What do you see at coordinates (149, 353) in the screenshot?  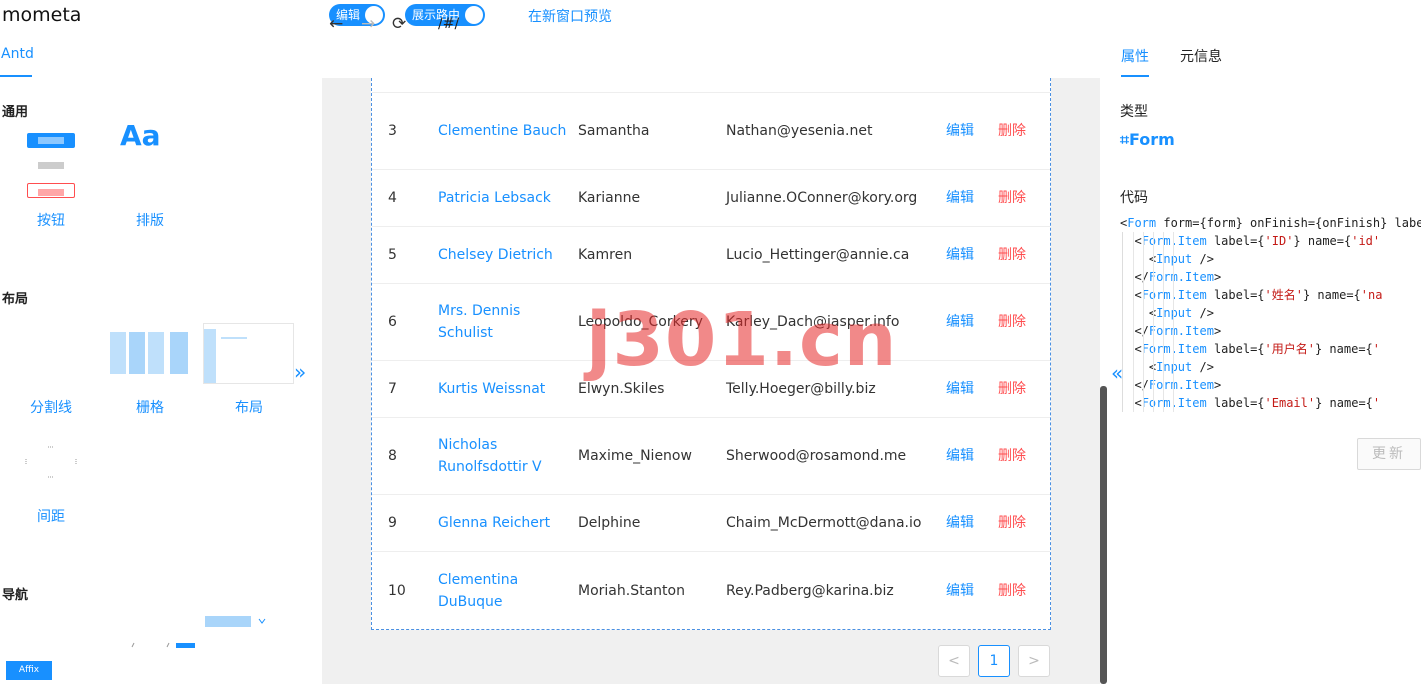 I see `grid-thumb` at bounding box center [149, 353].